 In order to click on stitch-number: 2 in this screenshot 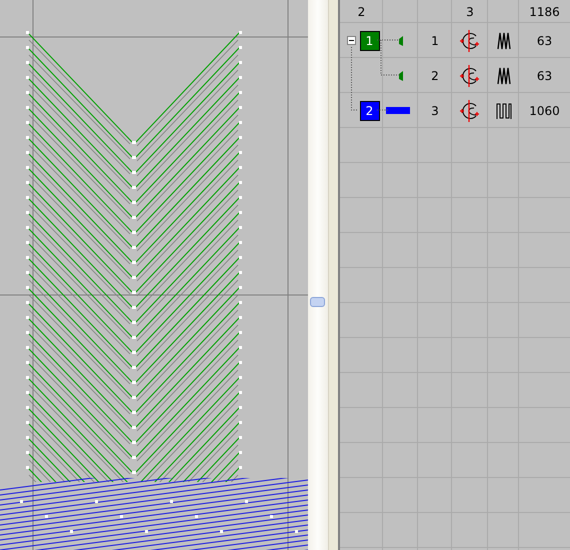, I will do `click(435, 75)`.